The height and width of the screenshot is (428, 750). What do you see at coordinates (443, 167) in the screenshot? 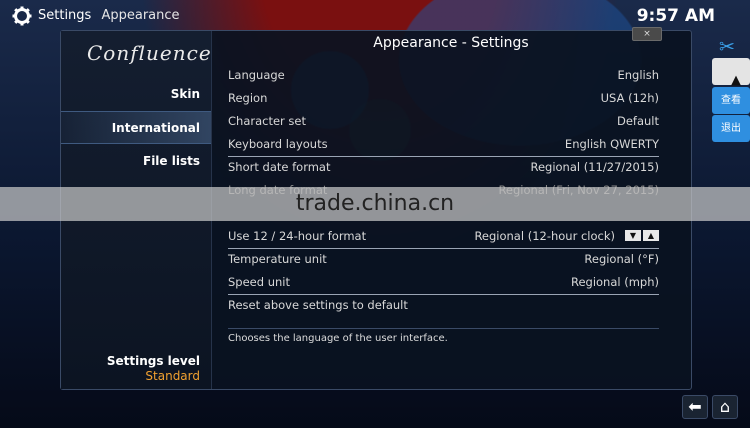
I see `setting-row-short-date-format: Short date format Regional (11/27/2015)` at bounding box center [443, 167].